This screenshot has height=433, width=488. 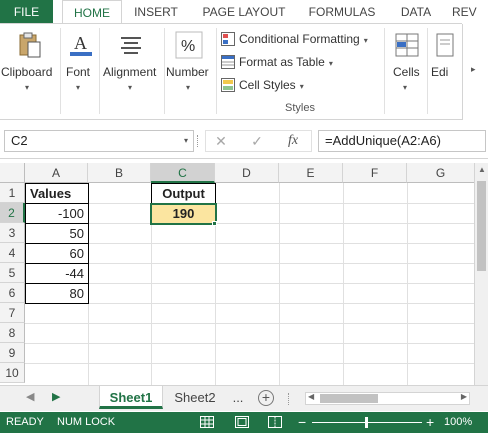 What do you see at coordinates (131, 45) in the screenshot?
I see `align-lines-icon` at bounding box center [131, 45].